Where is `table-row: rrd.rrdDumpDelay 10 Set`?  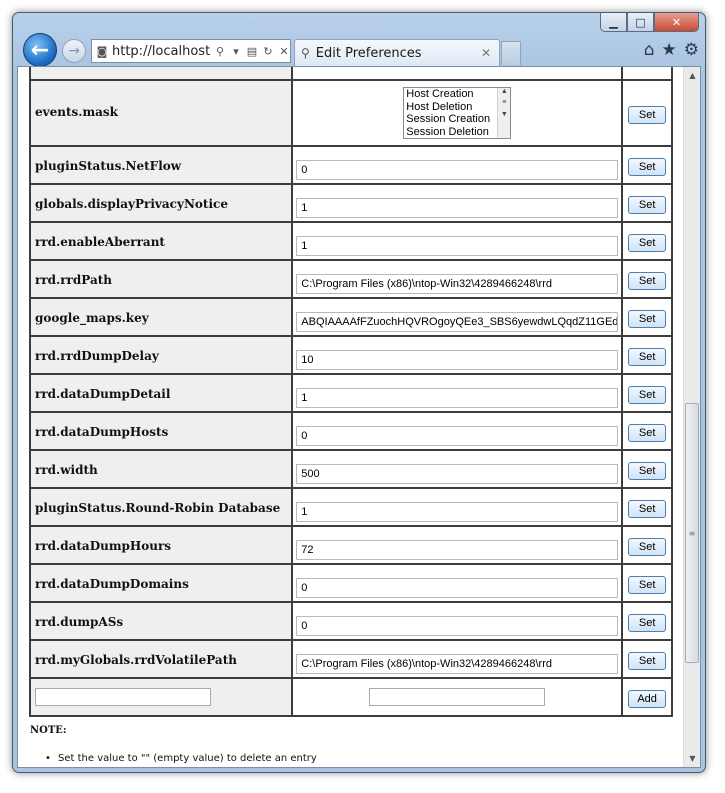
table-row: rrd.rrdDumpDelay 10 Set is located at coordinates (350, 355).